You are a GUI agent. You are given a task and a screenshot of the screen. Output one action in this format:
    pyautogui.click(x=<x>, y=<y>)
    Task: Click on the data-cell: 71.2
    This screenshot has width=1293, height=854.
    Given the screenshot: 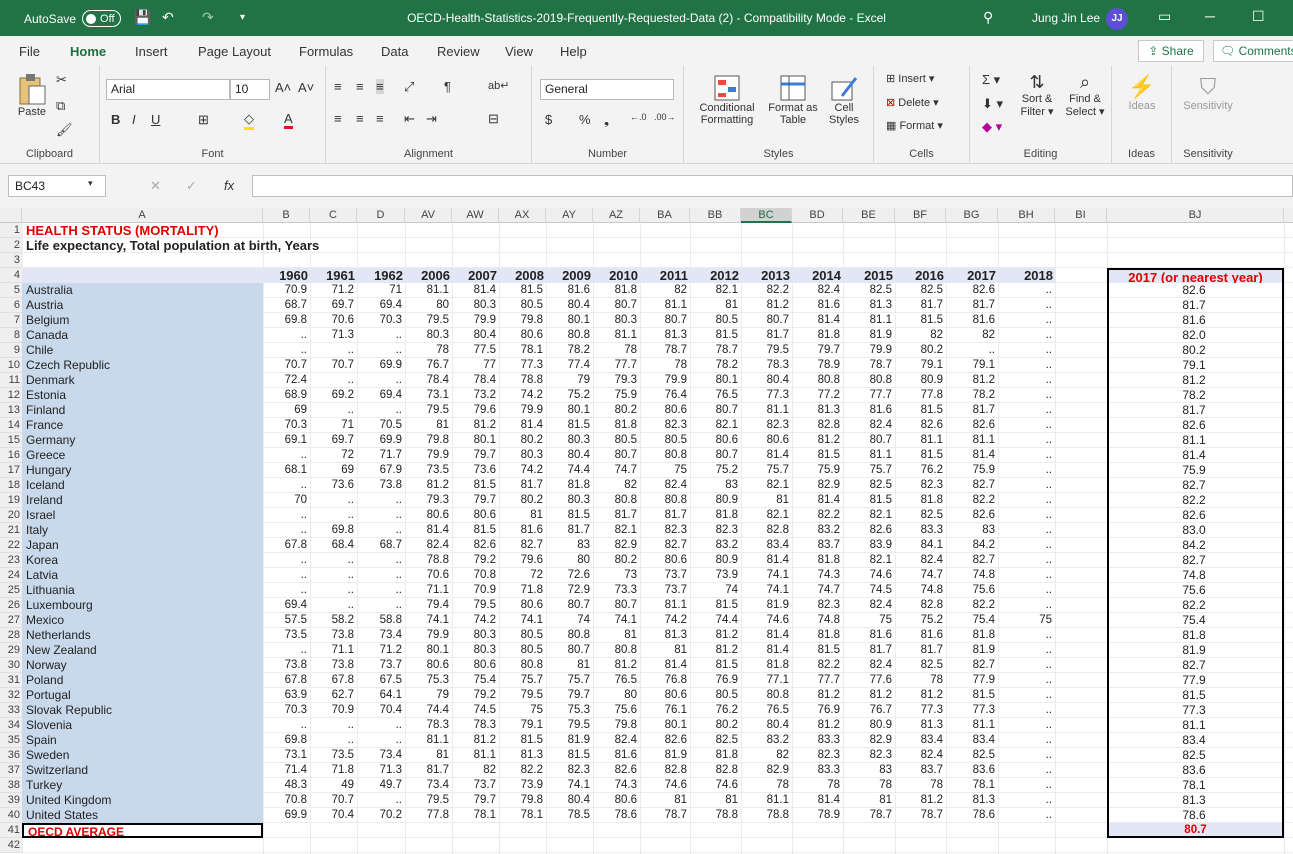 What is the action you would take?
    pyautogui.click(x=333, y=290)
    